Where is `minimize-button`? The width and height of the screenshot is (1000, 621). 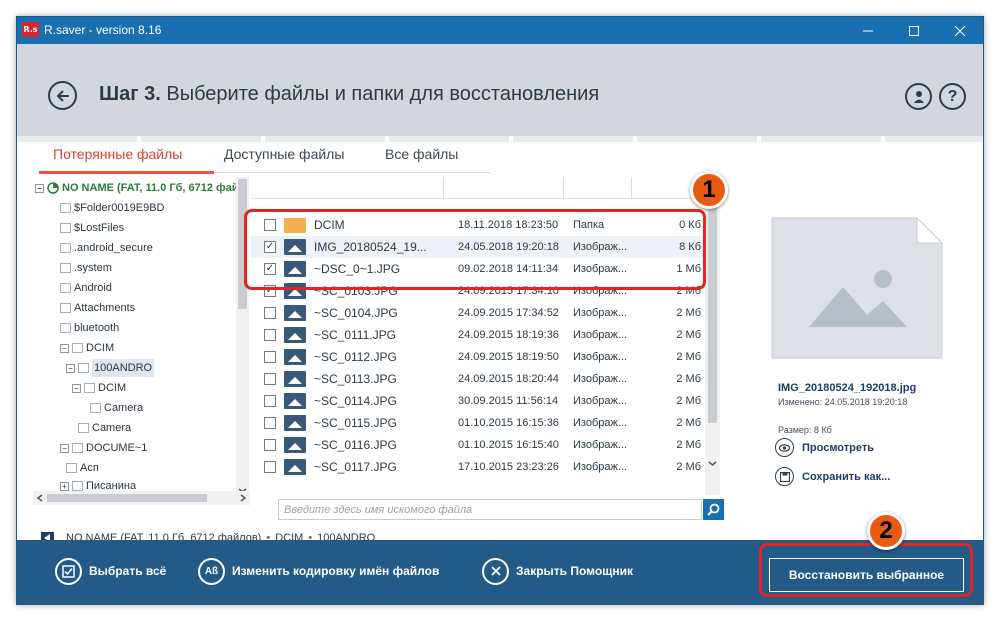
minimize-button is located at coordinates (868, 30).